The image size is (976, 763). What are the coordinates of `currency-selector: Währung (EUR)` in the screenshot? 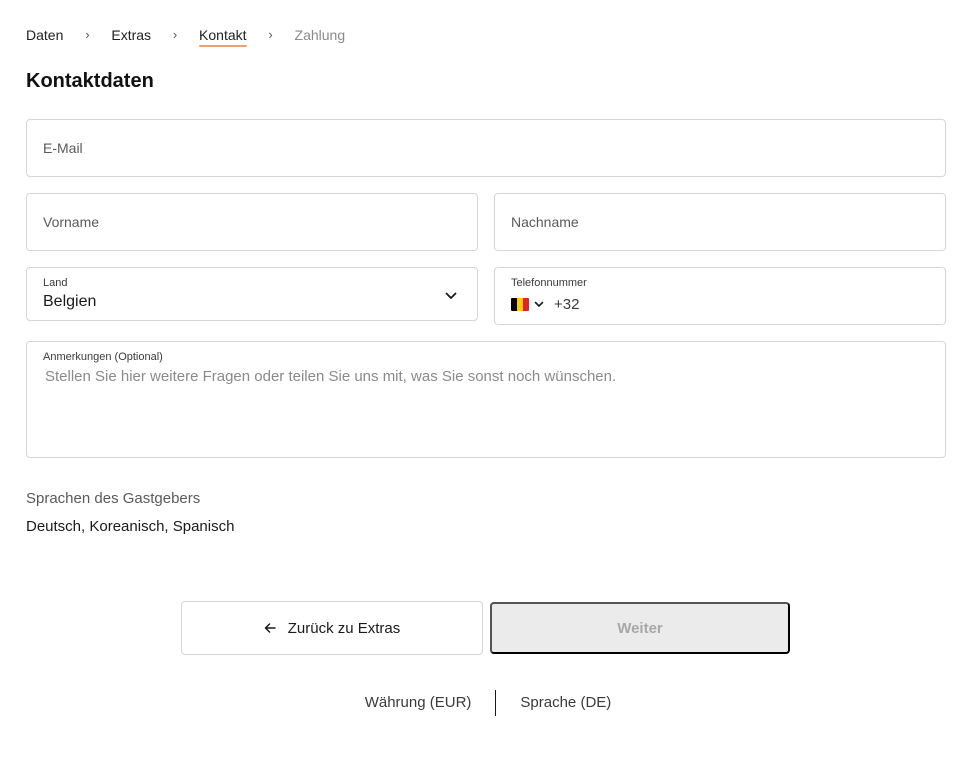 It's located at (418, 703).